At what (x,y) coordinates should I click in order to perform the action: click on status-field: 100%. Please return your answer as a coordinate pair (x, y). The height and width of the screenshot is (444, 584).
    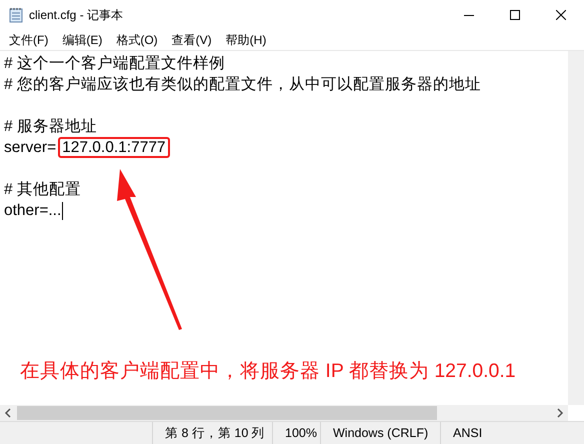
    Looking at the image, I should click on (296, 433).